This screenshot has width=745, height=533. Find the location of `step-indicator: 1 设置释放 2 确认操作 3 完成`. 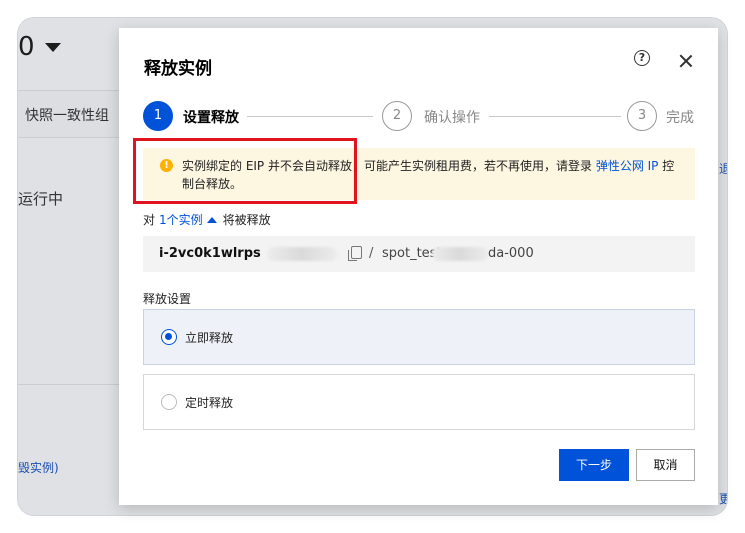

step-indicator: 1 设置释放 2 确认操作 3 完成 is located at coordinates (419, 116).